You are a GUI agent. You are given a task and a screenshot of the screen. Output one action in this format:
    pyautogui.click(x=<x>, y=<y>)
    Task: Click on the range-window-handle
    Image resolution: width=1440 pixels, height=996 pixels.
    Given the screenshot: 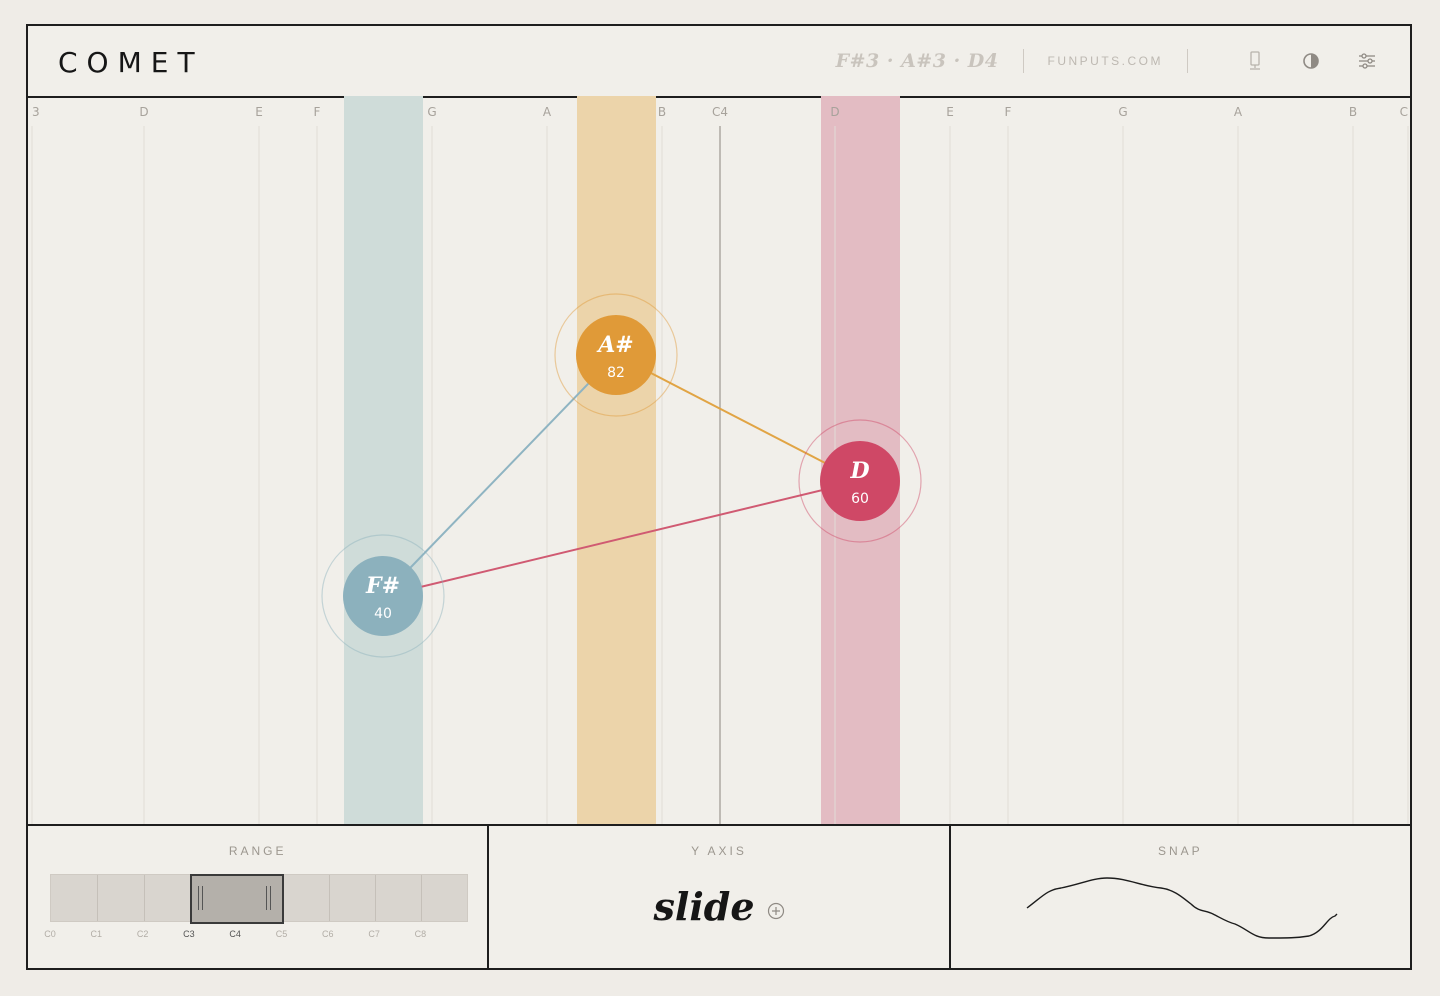 What is the action you would take?
    pyautogui.click(x=237, y=899)
    